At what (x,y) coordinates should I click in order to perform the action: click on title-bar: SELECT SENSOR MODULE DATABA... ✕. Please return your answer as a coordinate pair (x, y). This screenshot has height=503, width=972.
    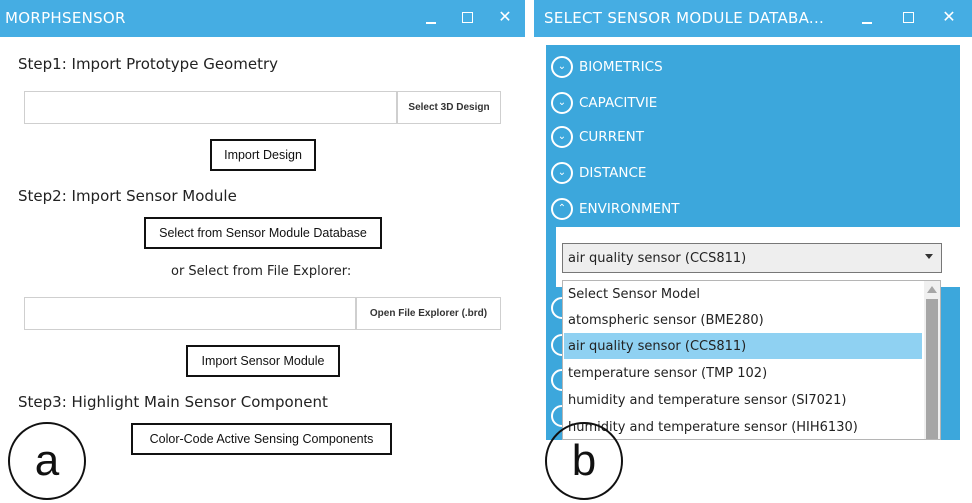
    Looking at the image, I should click on (753, 18).